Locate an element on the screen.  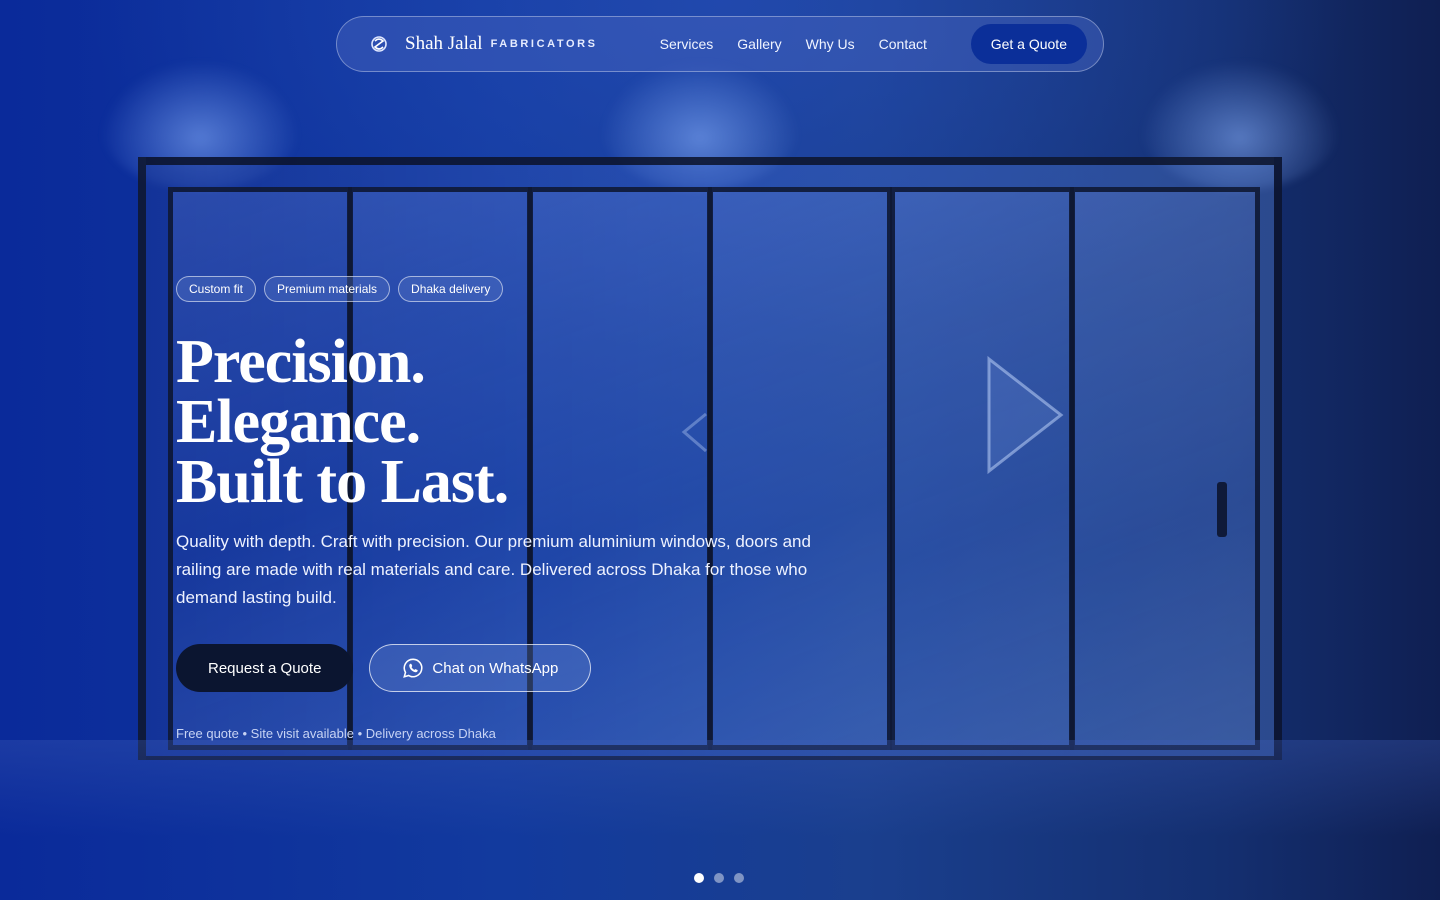
nav-link-gallery: Gallery is located at coordinates (759, 44).